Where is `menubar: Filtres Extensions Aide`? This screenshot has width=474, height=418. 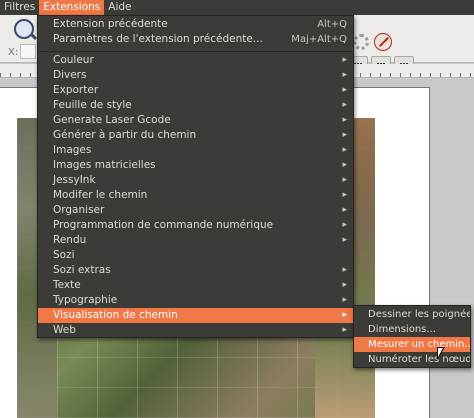 menubar: Filtres Extensions Aide is located at coordinates (237, 7).